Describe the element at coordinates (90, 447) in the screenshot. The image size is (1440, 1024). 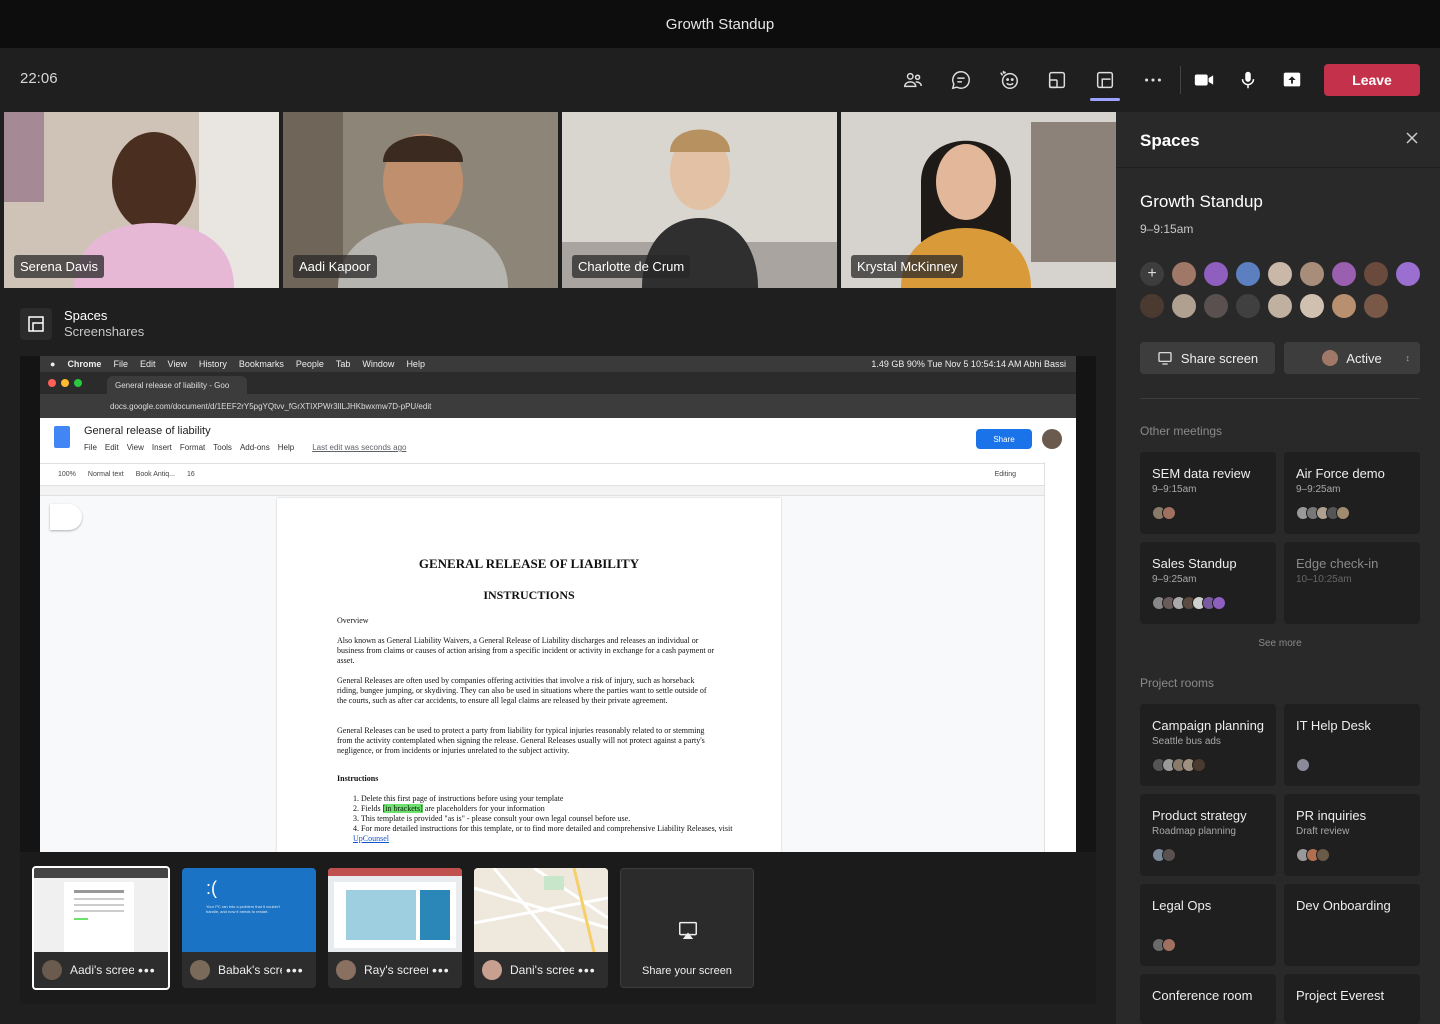
I see `doc-menu-item: File` at that location.